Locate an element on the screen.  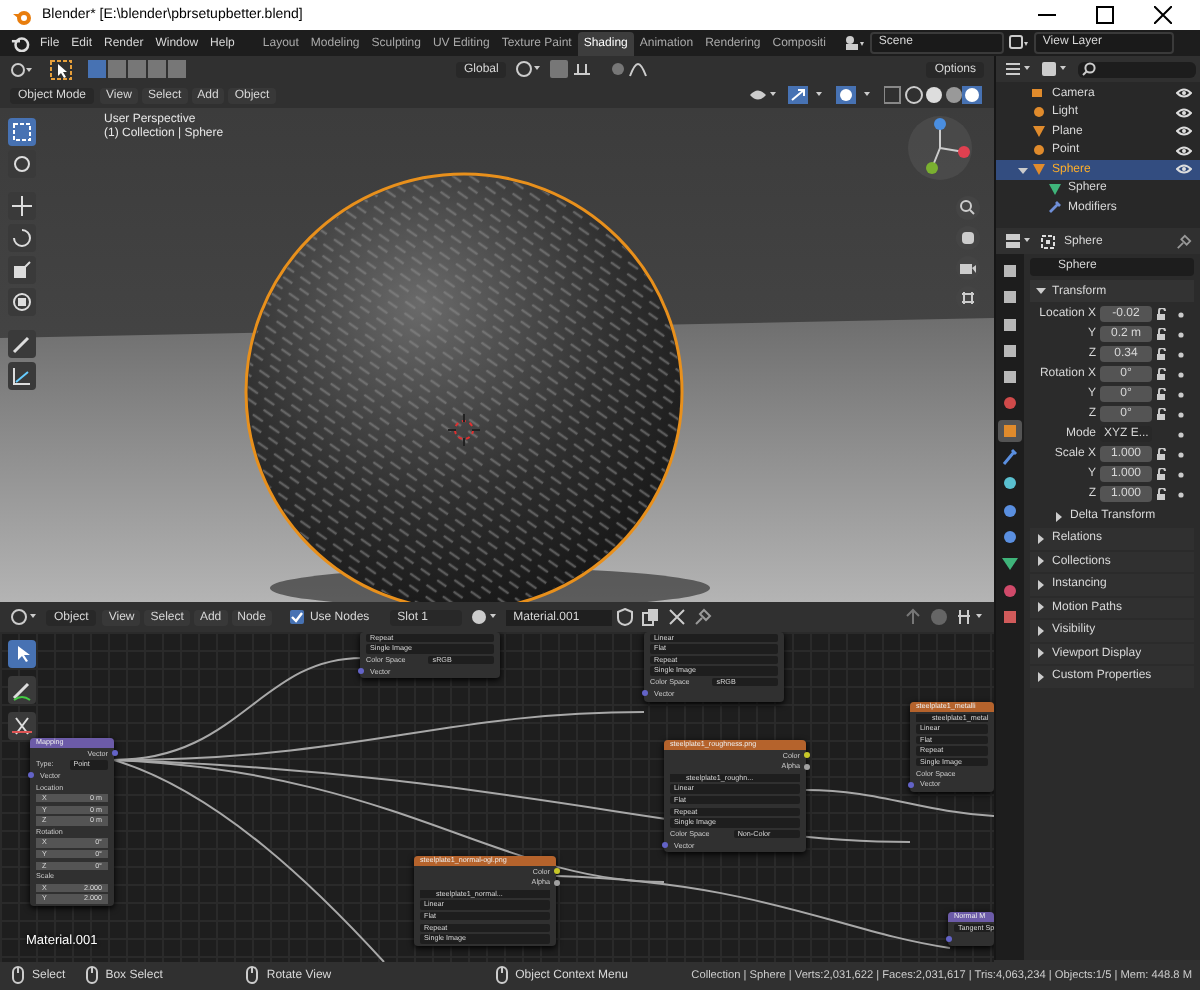
view-layer-tab-icon is located at coordinates (1010, 350).